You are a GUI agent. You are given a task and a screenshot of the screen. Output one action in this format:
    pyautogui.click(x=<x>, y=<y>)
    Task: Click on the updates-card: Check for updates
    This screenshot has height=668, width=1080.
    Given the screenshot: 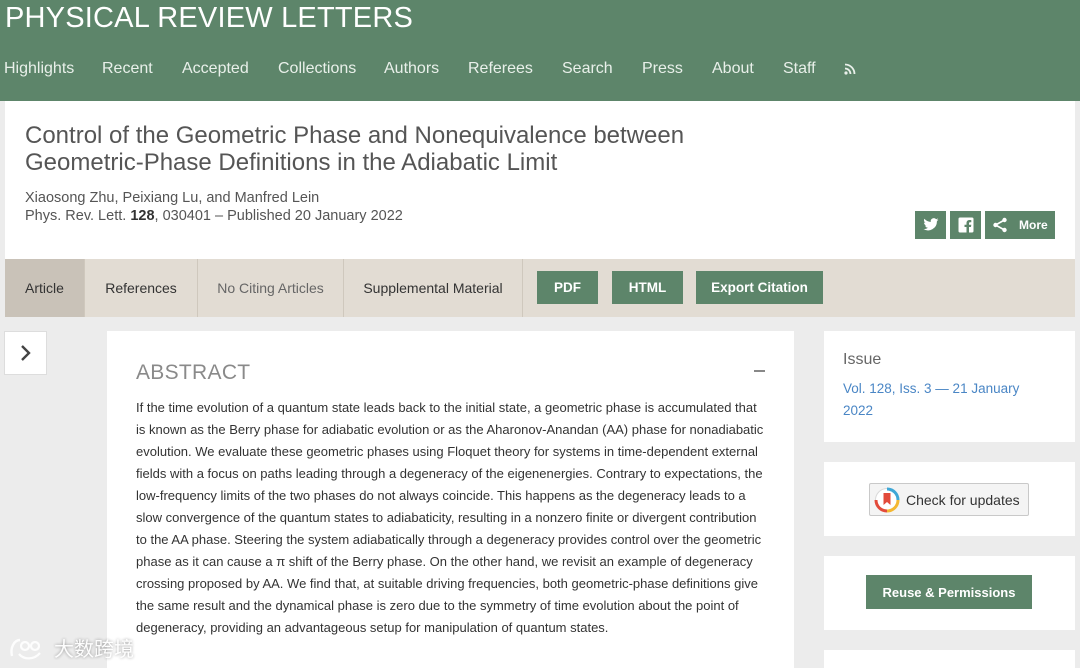 What is the action you would take?
    pyautogui.click(x=949, y=499)
    